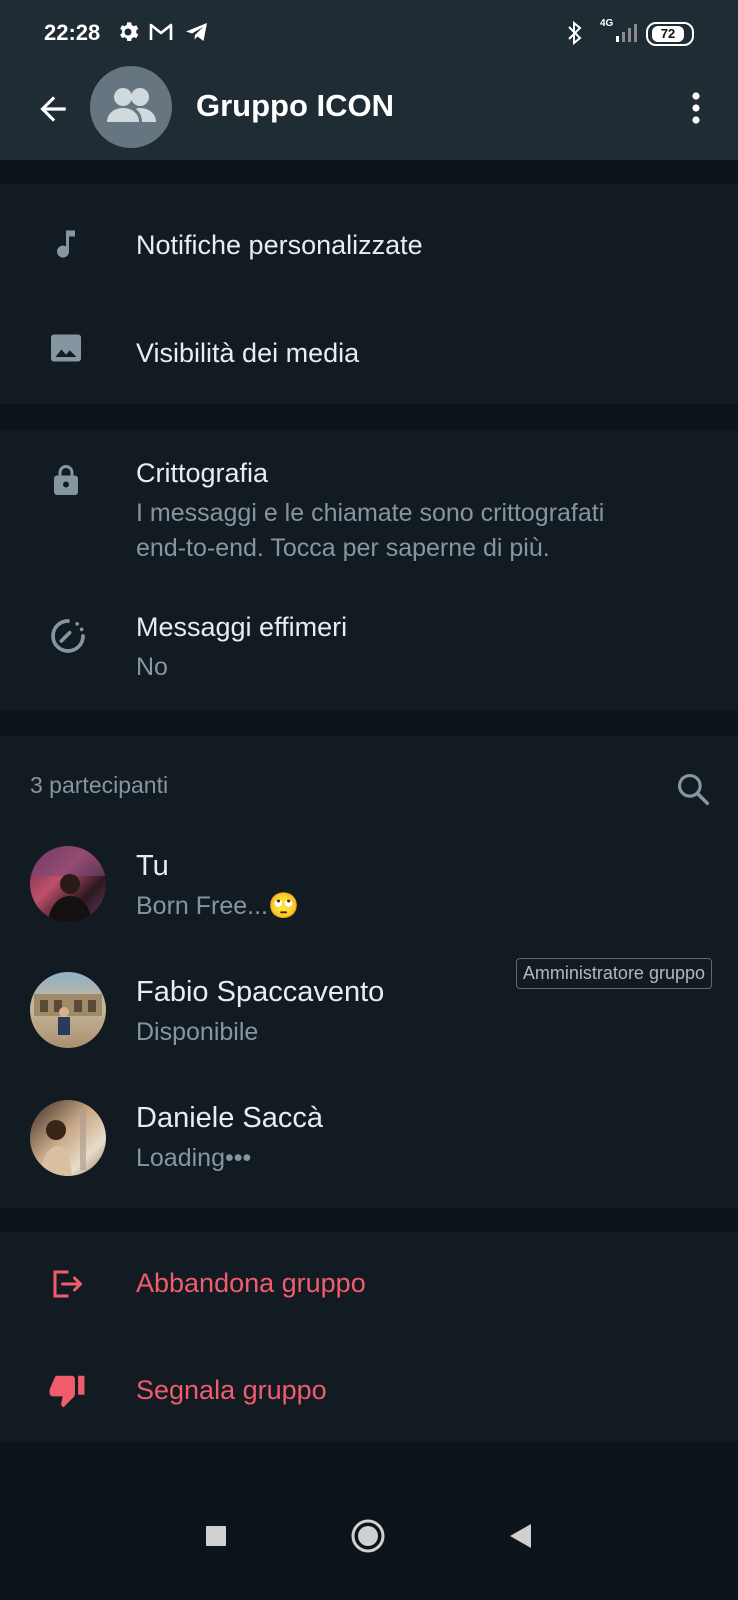 The width and height of the screenshot is (738, 1600). Describe the element at coordinates (295, 106) in the screenshot. I see `group-title: Gruppo ICON` at that location.